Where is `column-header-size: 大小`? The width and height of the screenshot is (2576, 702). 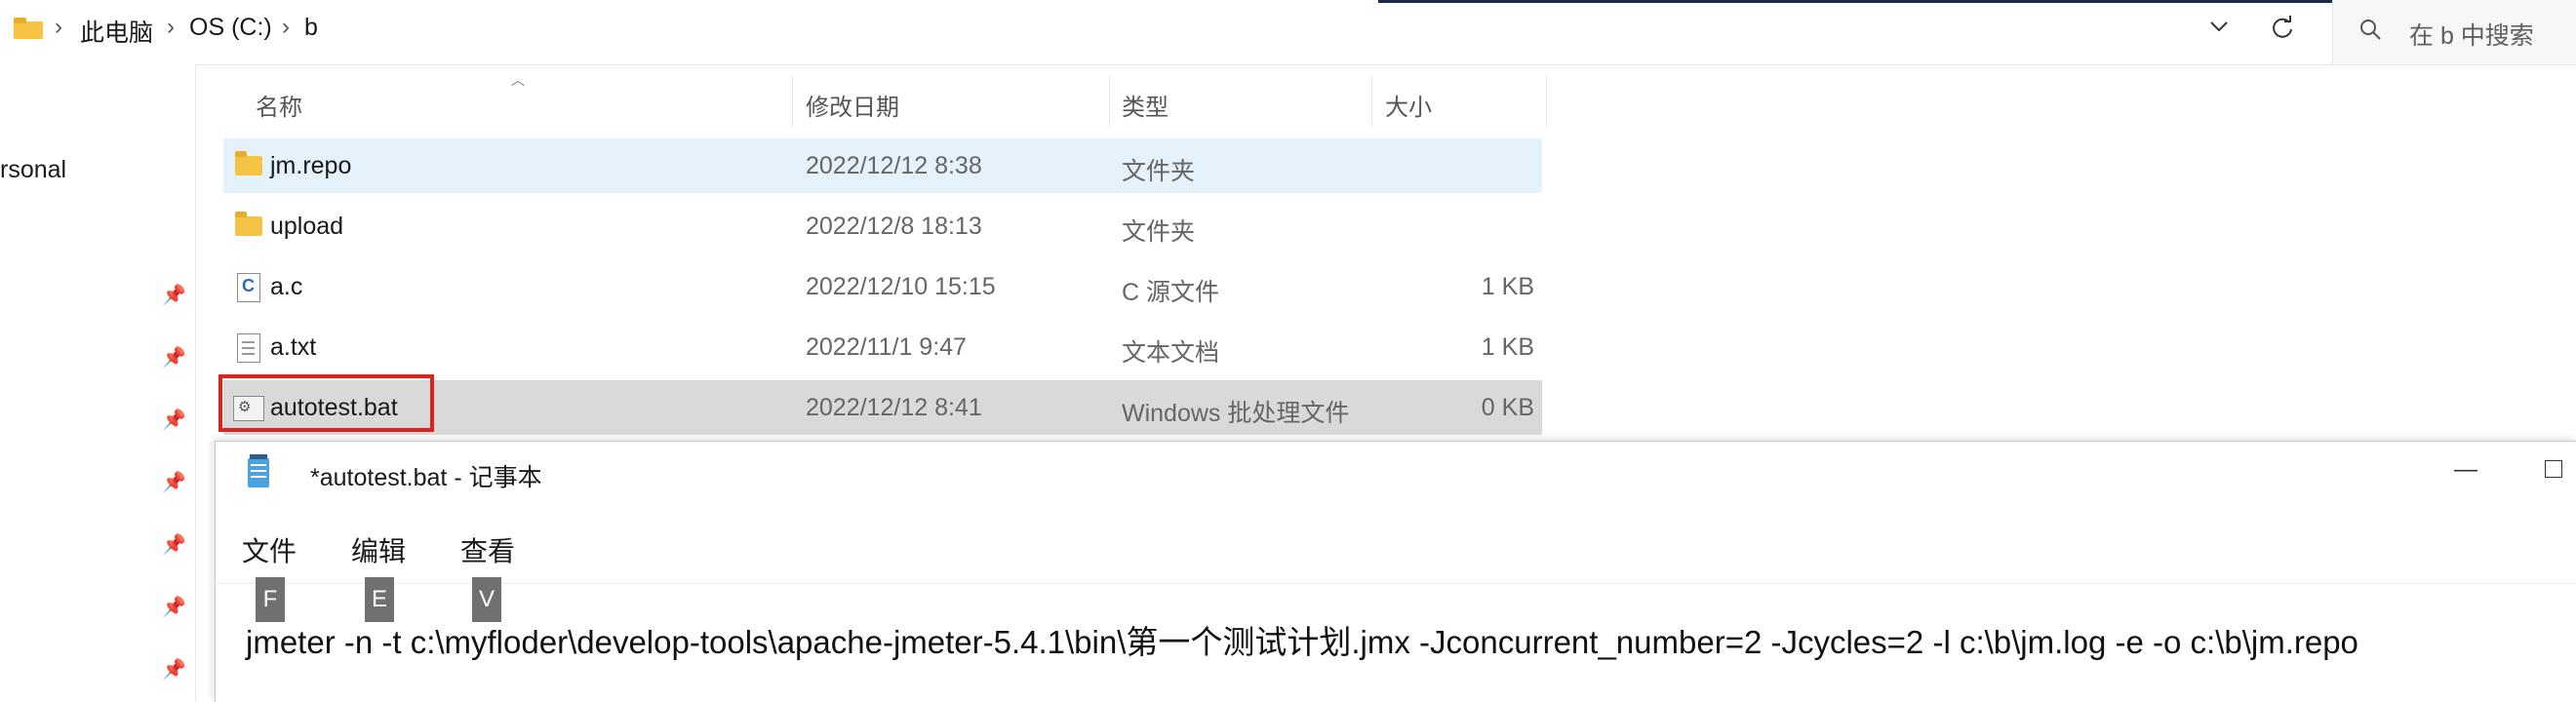
column-header-size: 大小 is located at coordinates (1408, 105).